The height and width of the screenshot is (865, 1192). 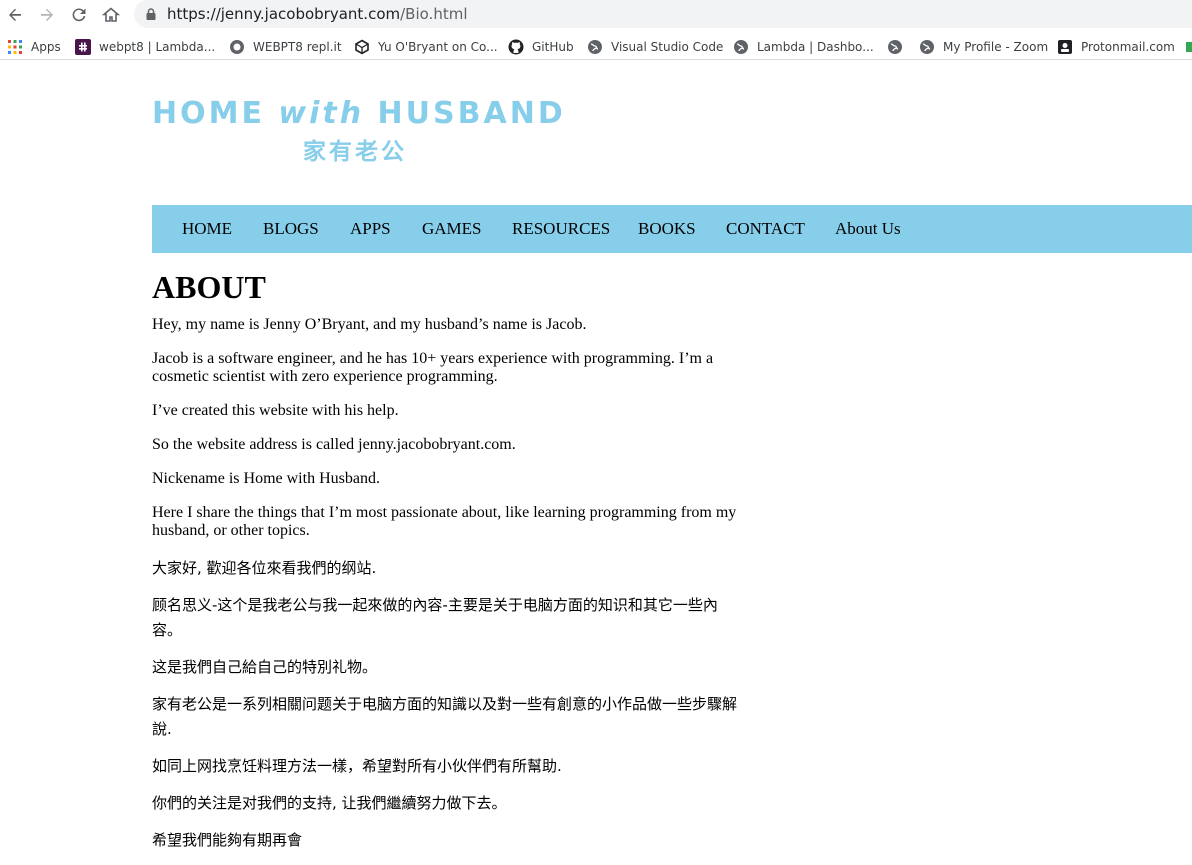 I want to click on bookmark-protonmail: Protonmail.com, so click(x=1116, y=47).